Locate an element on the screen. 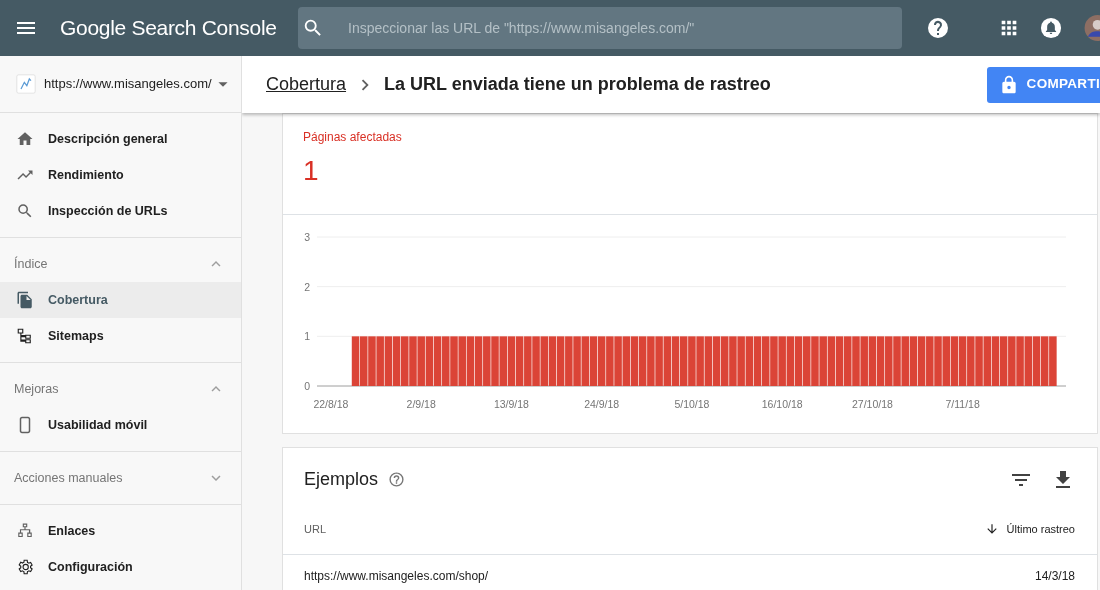 This screenshot has height=590, width=1100. nav-item: Sitemaps is located at coordinates (120, 336).